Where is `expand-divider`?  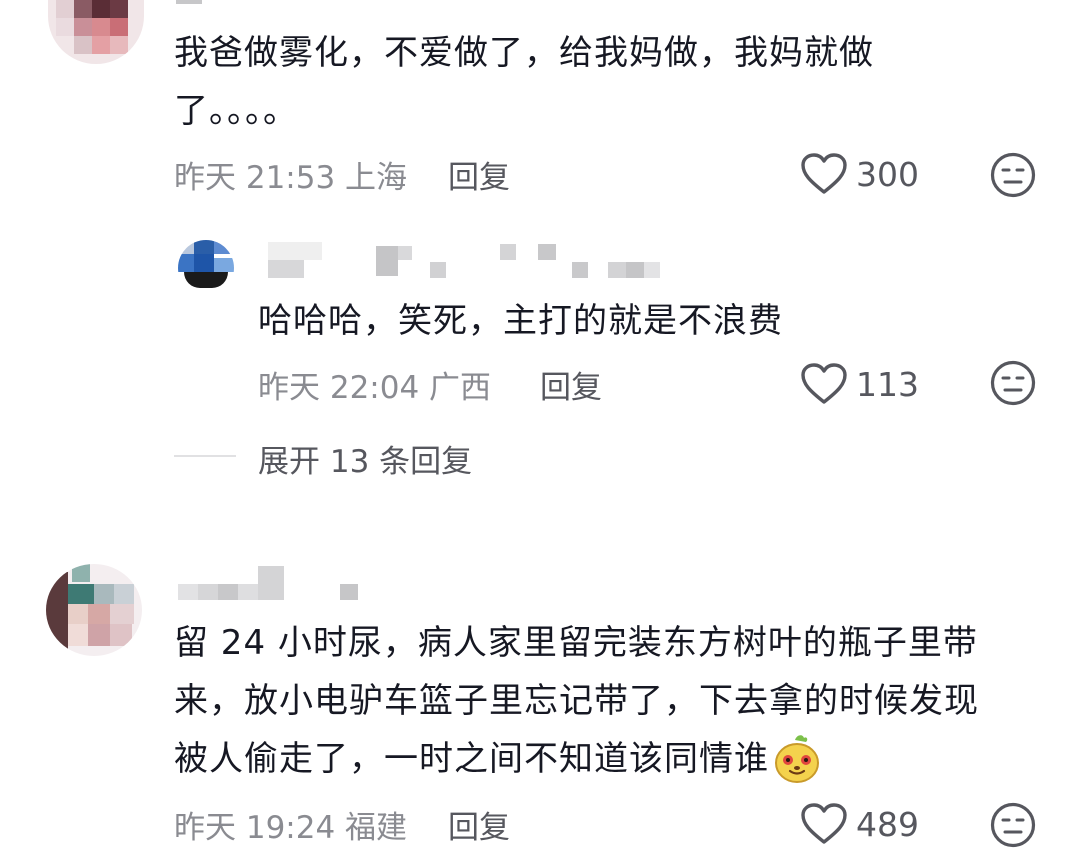 expand-divider is located at coordinates (205, 456).